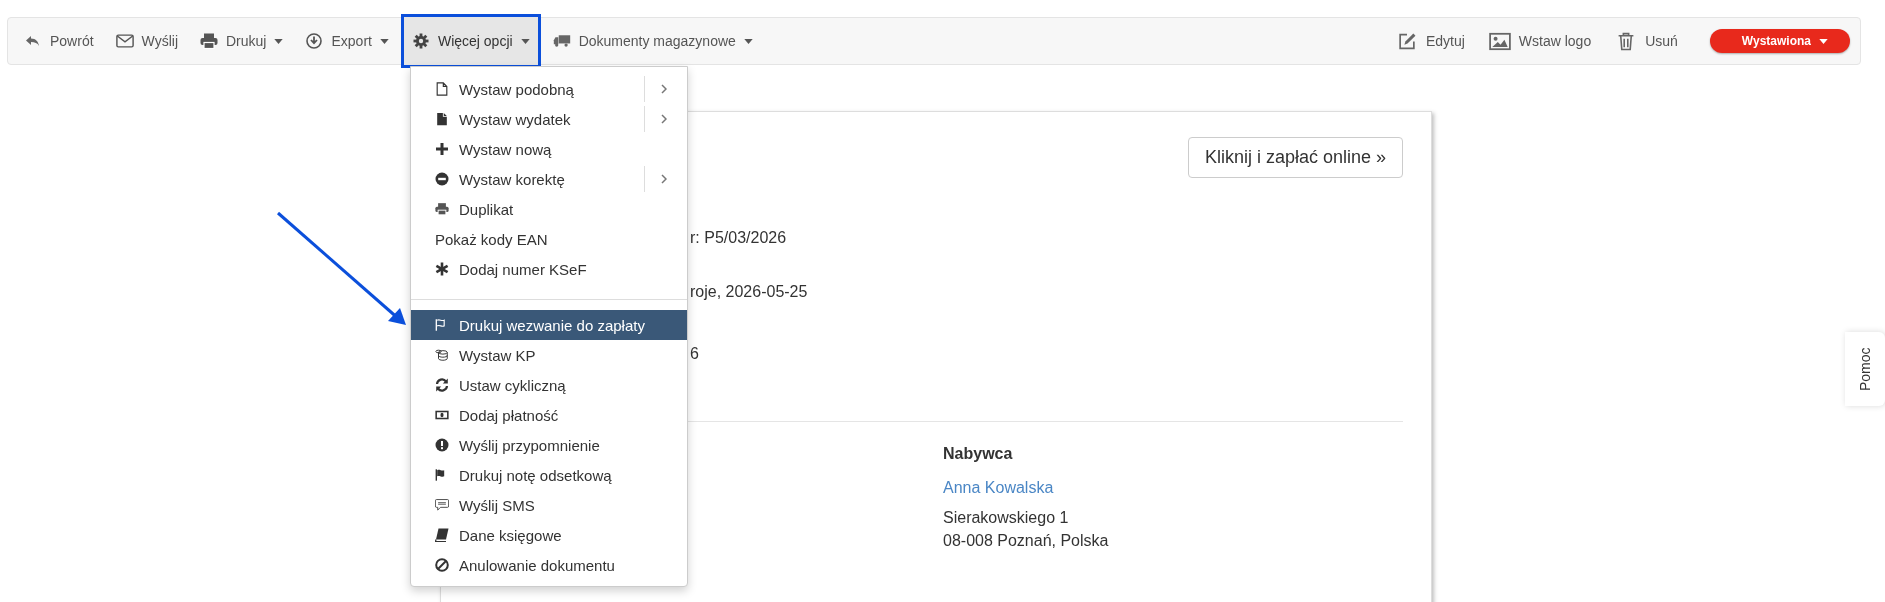 This screenshot has height=602, width=1885. I want to click on menu-item: Wystaw nową, so click(549, 149).